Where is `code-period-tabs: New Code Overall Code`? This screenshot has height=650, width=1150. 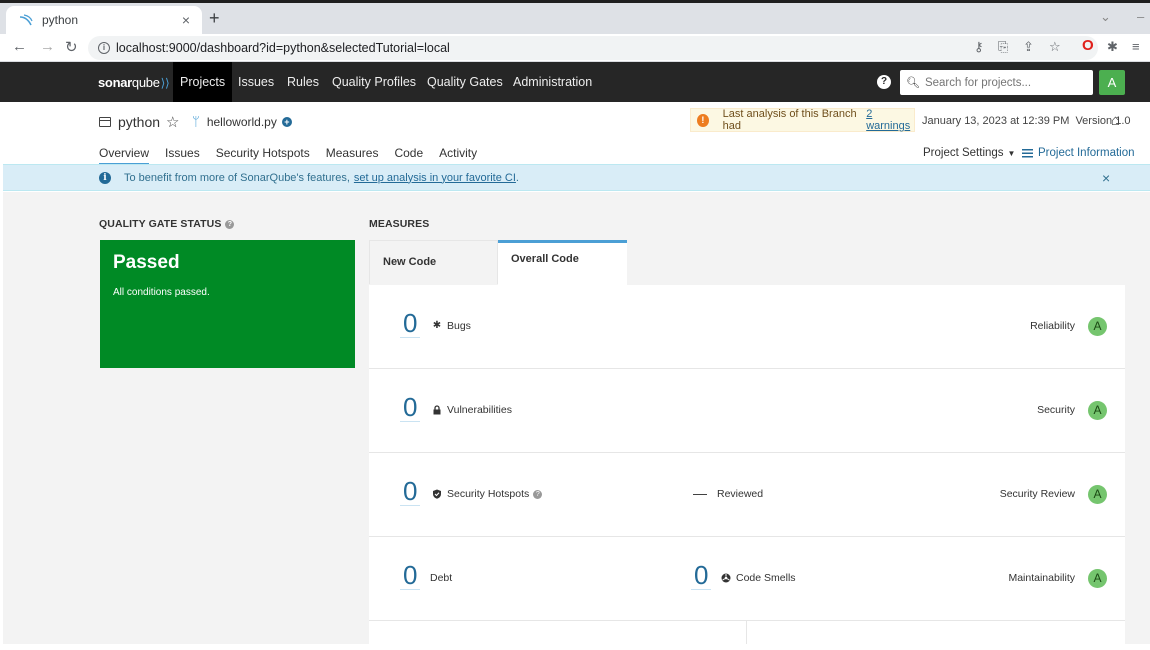 code-period-tabs: New Code Overall Code is located at coordinates (498, 262).